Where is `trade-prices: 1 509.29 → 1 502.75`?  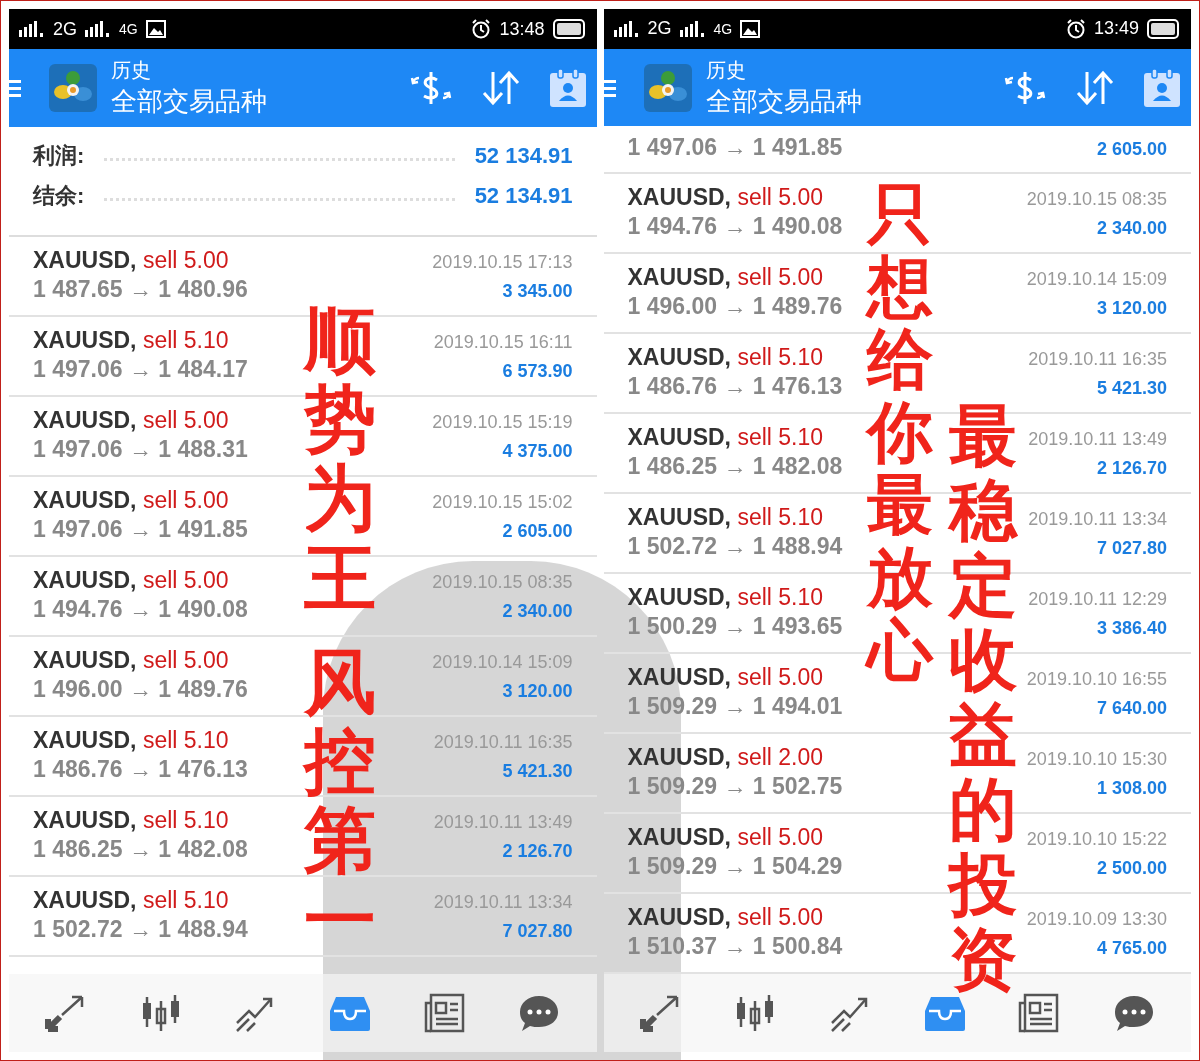 trade-prices: 1 509.29 → 1 502.75 is located at coordinates (735, 787).